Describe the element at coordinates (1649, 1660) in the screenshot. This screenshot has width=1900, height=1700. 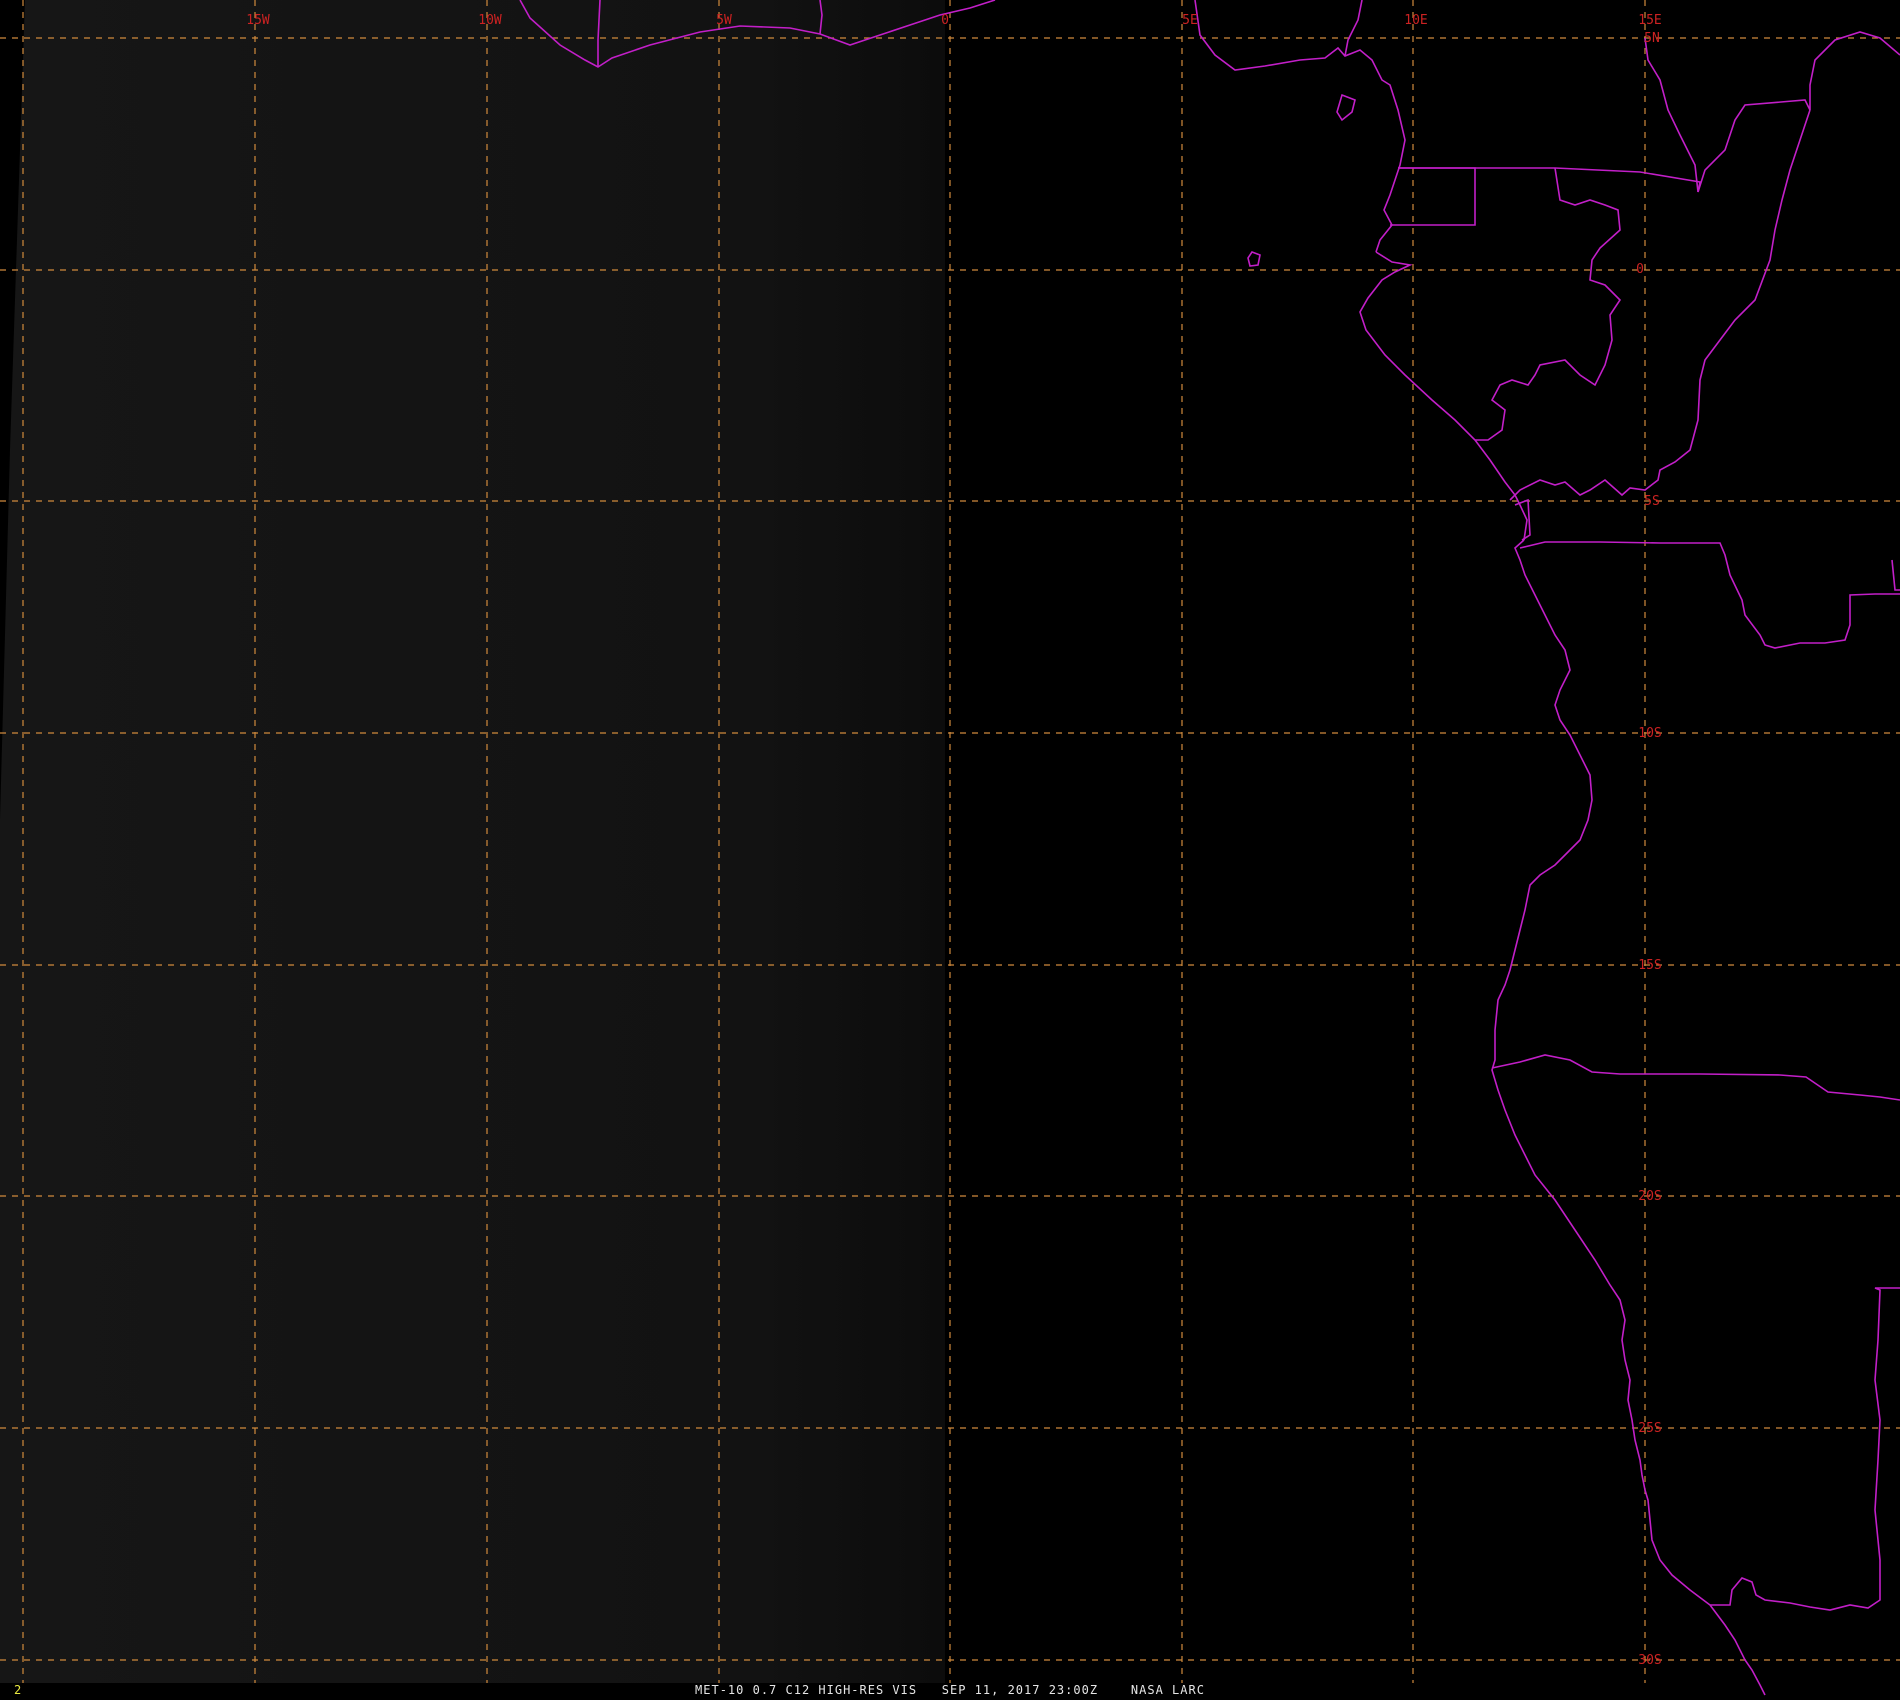
I see `lat-label-30s: 30S` at that location.